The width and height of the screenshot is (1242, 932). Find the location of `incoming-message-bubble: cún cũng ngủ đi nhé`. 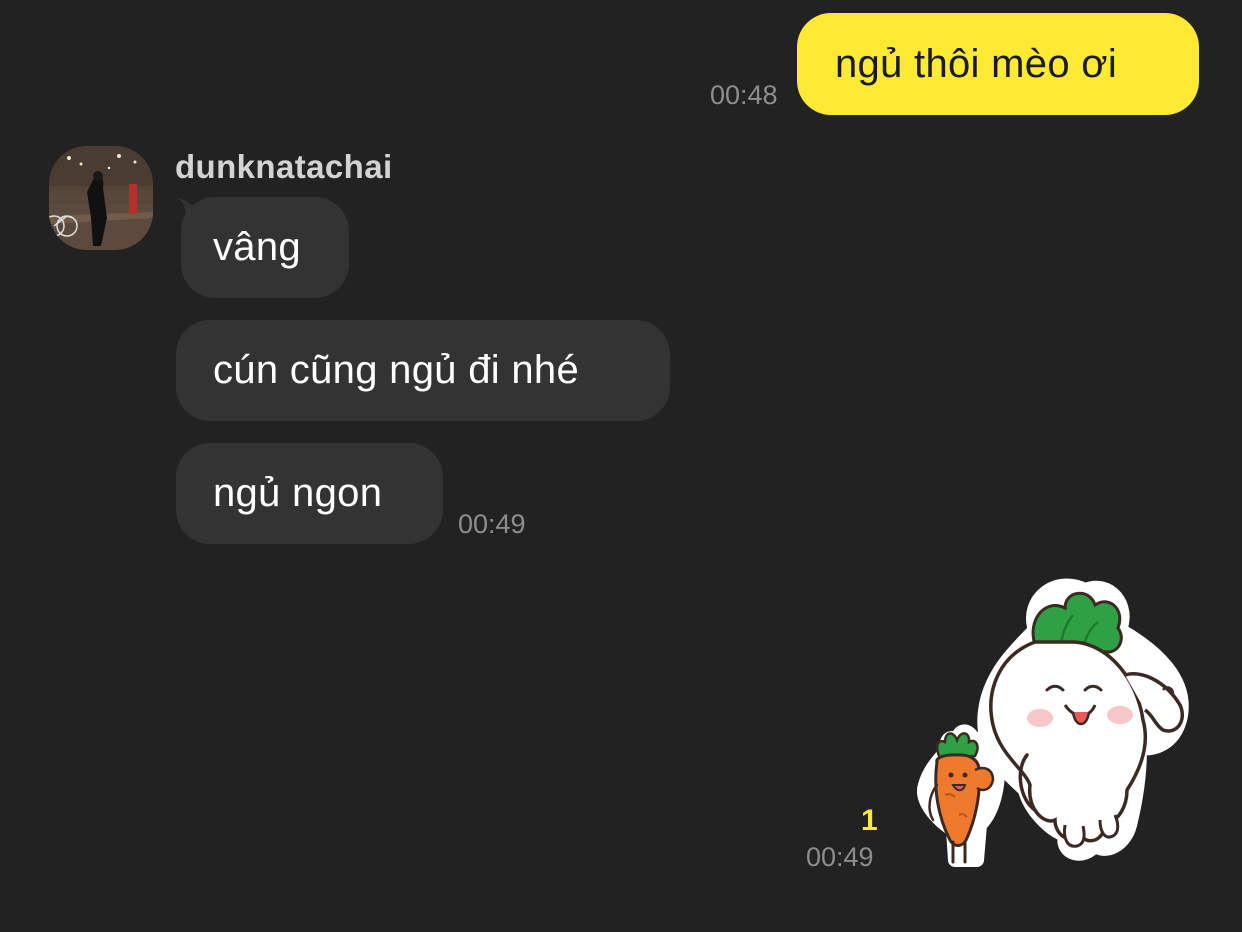

incoming-message-bubble: cún cũng ngủ đi nhé is located at coordinates (423, 370).